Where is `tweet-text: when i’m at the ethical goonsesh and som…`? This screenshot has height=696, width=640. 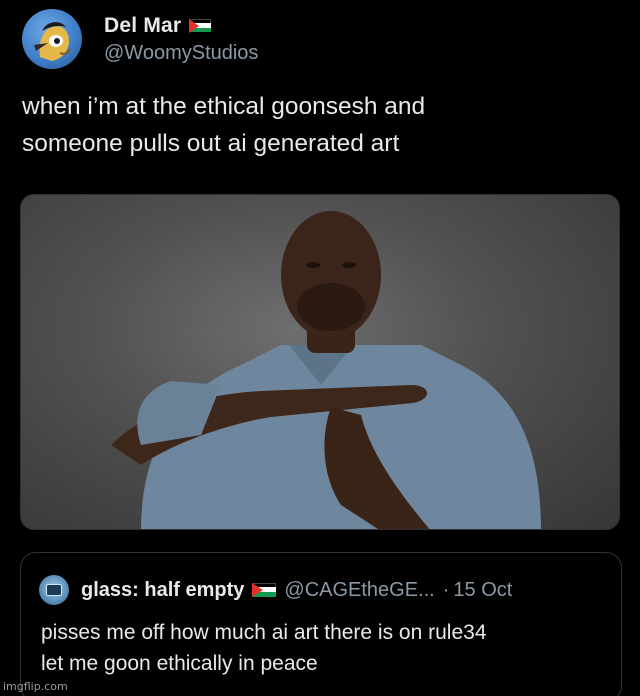 tweet-text: when i’m at the ethical goonsesh and som… is located at coordinates (224, 125).